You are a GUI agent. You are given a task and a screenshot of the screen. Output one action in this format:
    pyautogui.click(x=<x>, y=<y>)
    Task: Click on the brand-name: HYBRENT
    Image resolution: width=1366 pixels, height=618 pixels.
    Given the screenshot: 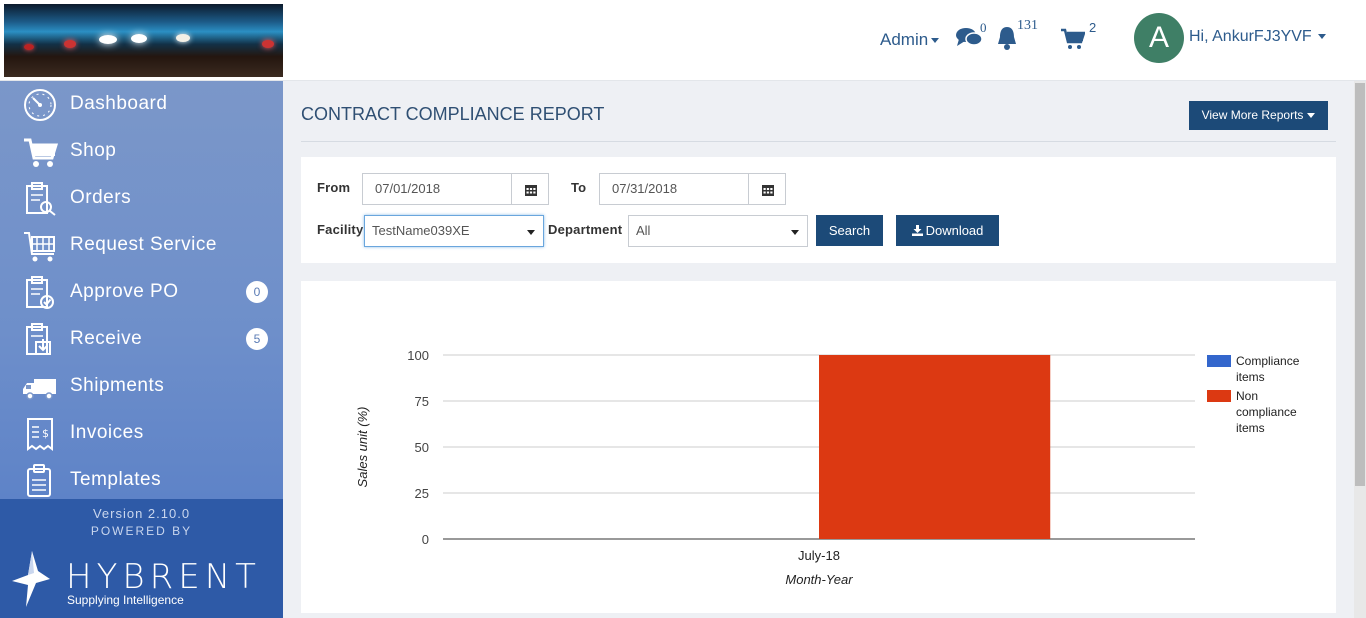 What is the action you would take?
    pyautogui.click(x=163, y=577)
    